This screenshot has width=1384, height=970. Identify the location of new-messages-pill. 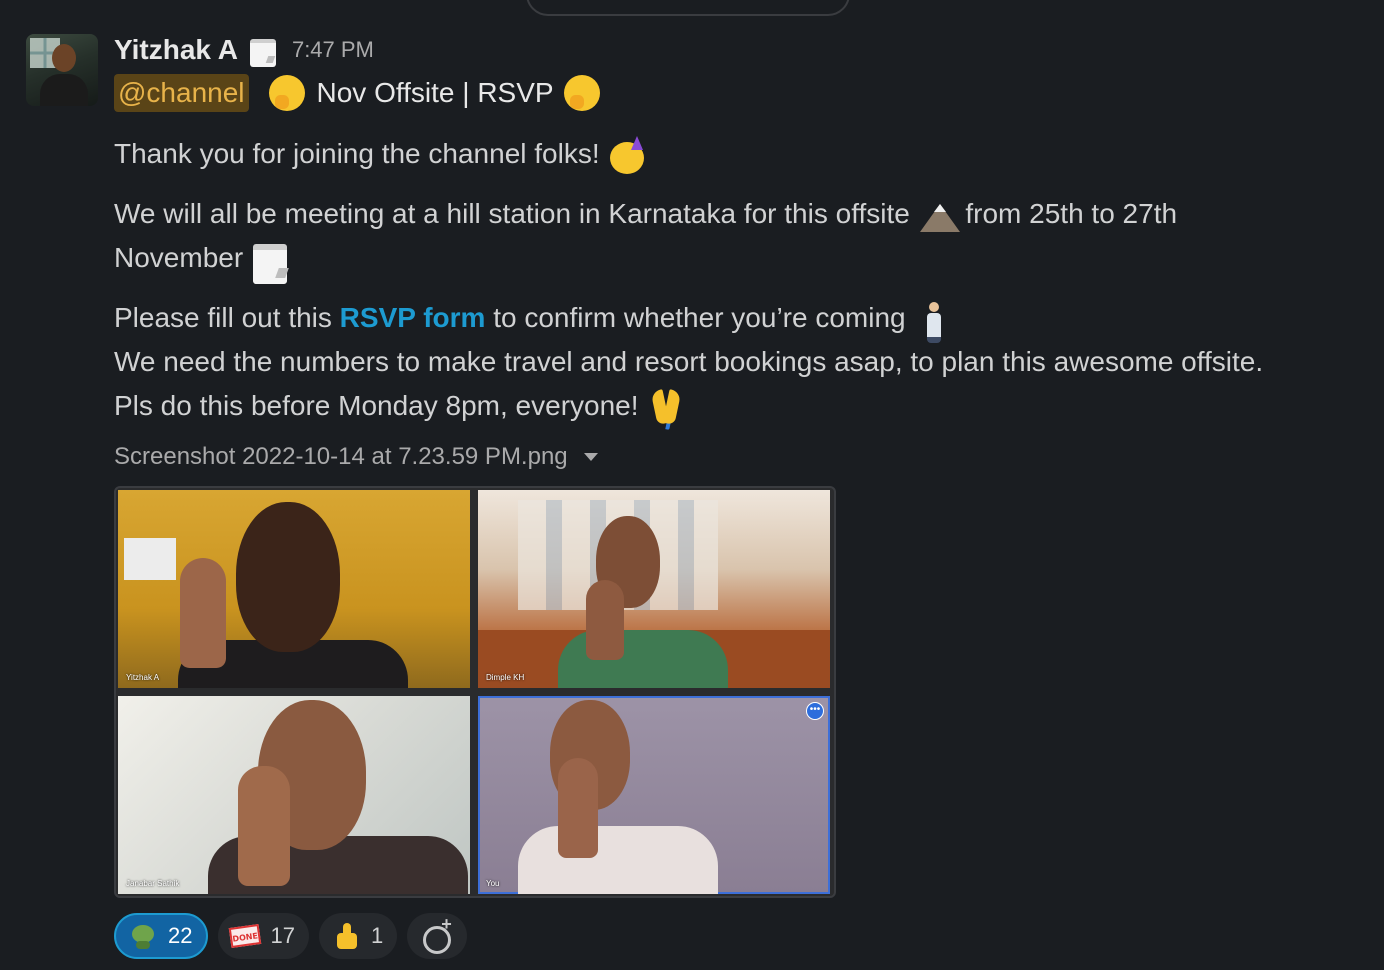
(688, 8).